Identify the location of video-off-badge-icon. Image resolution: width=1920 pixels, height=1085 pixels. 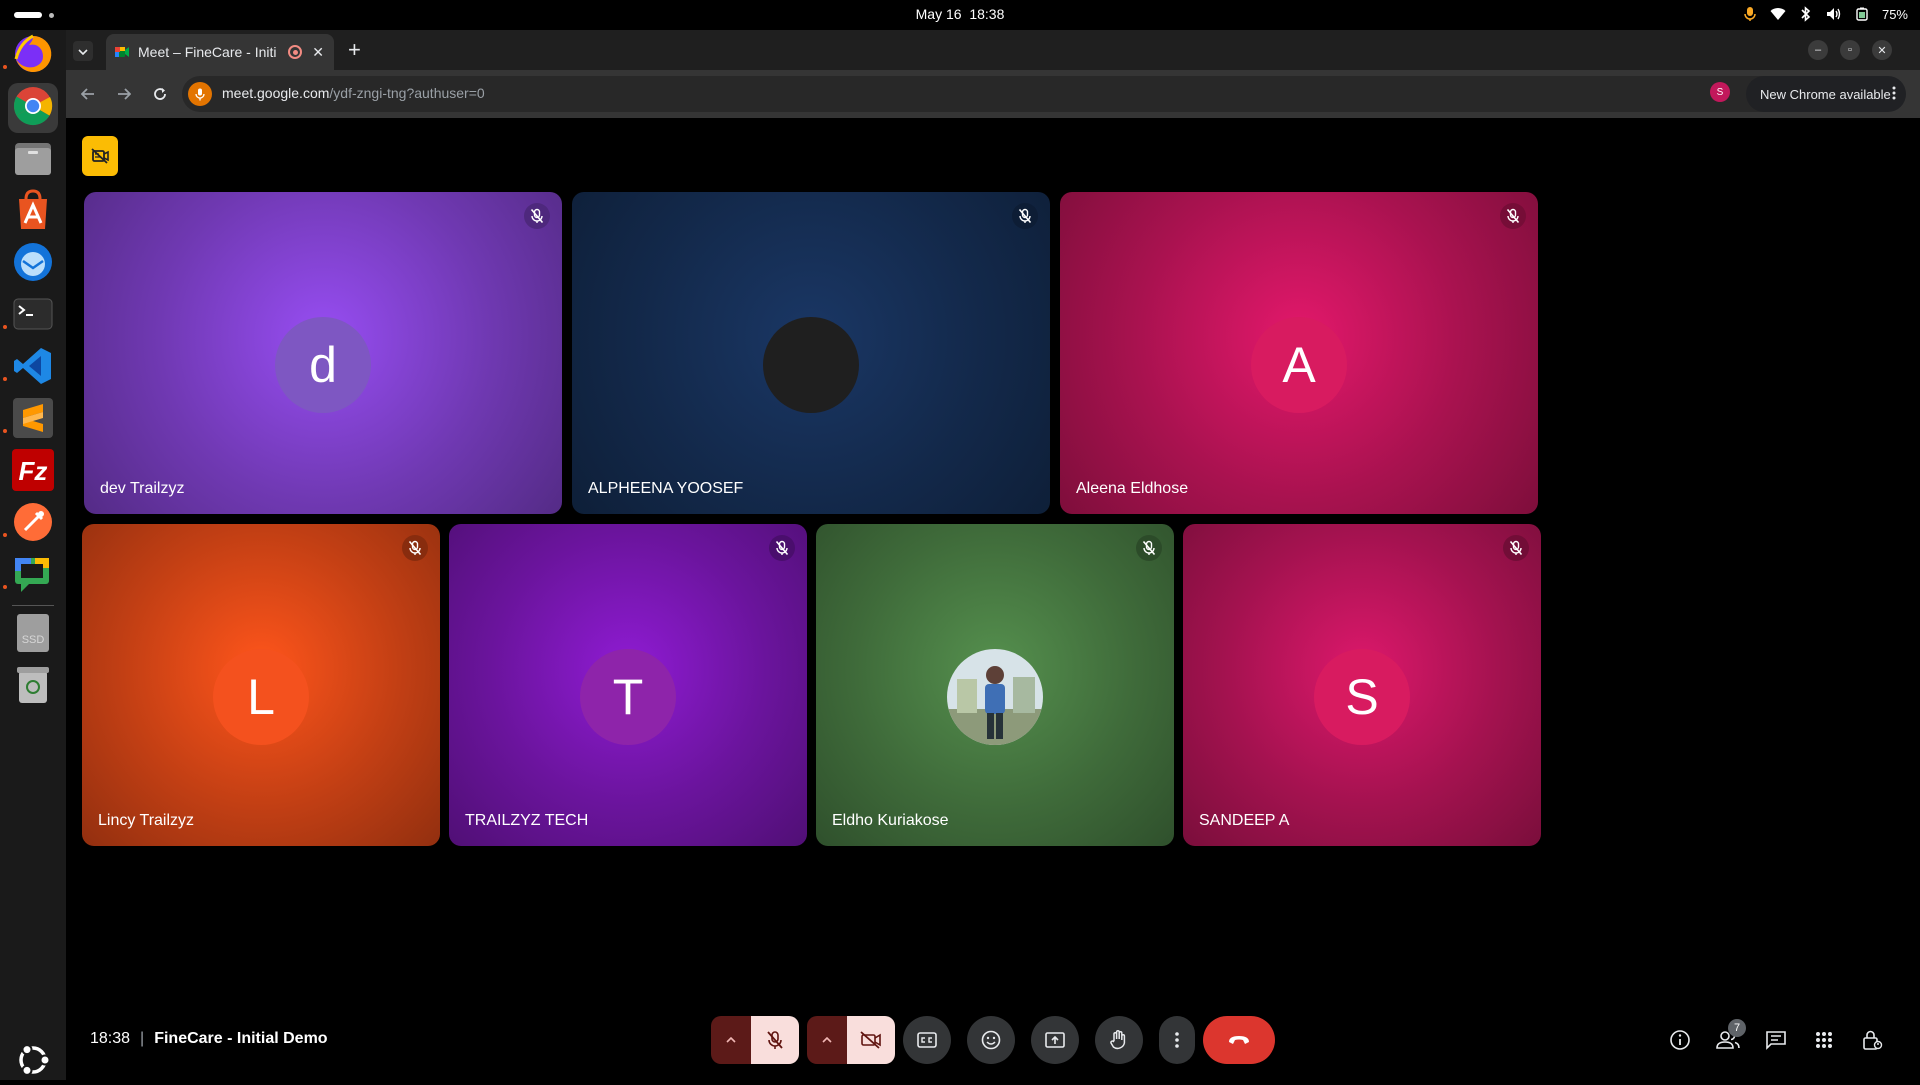
(100, 156).